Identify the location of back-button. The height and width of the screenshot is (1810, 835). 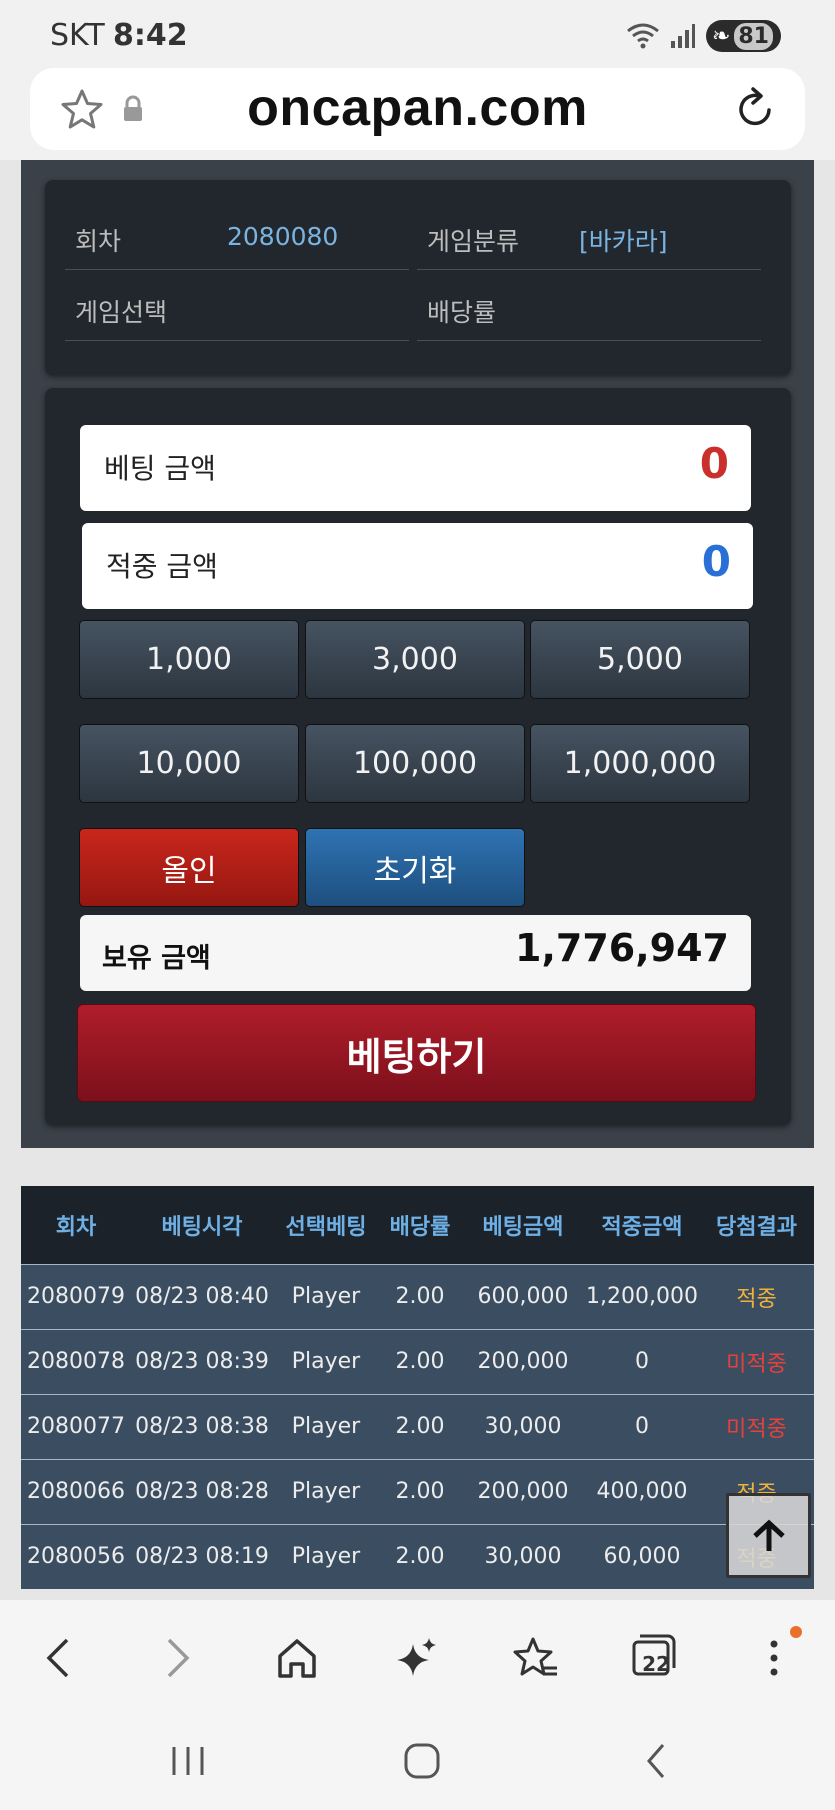
(58, 1658).